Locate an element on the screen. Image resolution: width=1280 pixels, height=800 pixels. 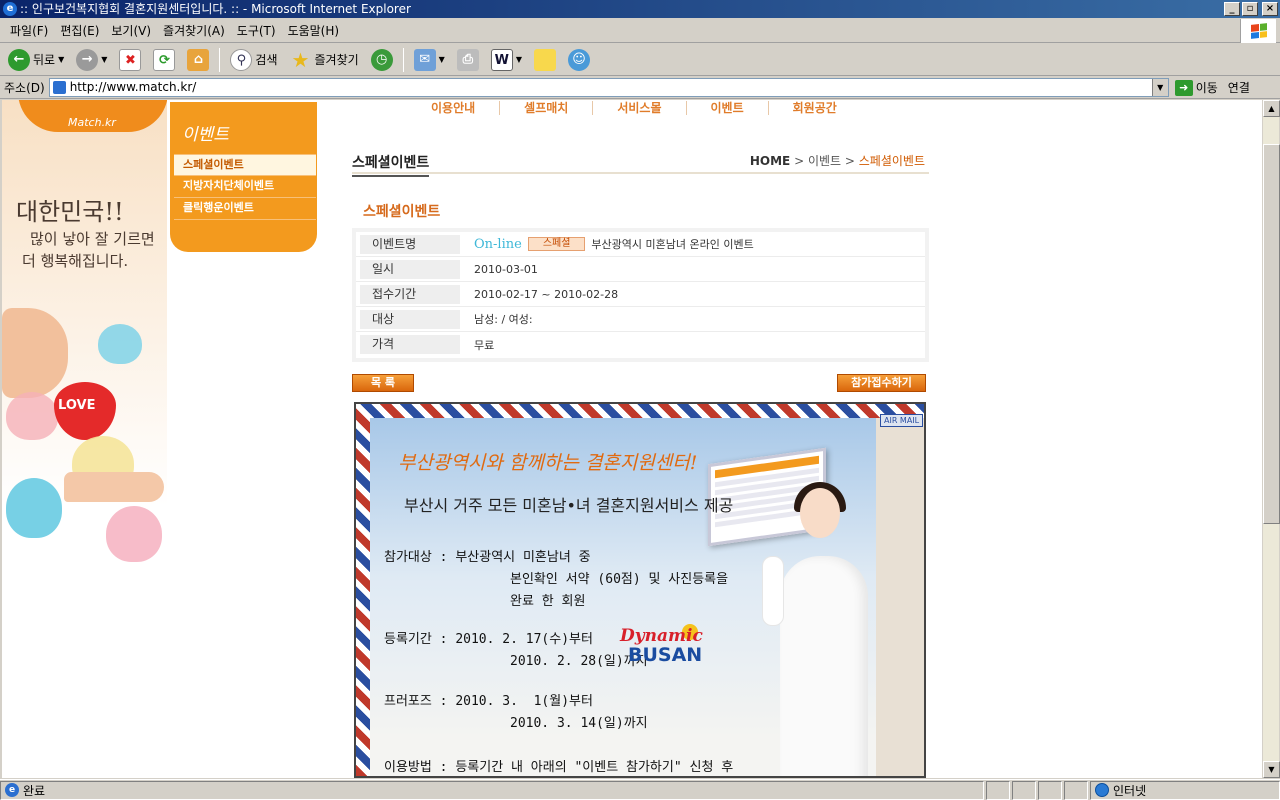
messenger-button: ☺ is located at coordinates (579, 60).